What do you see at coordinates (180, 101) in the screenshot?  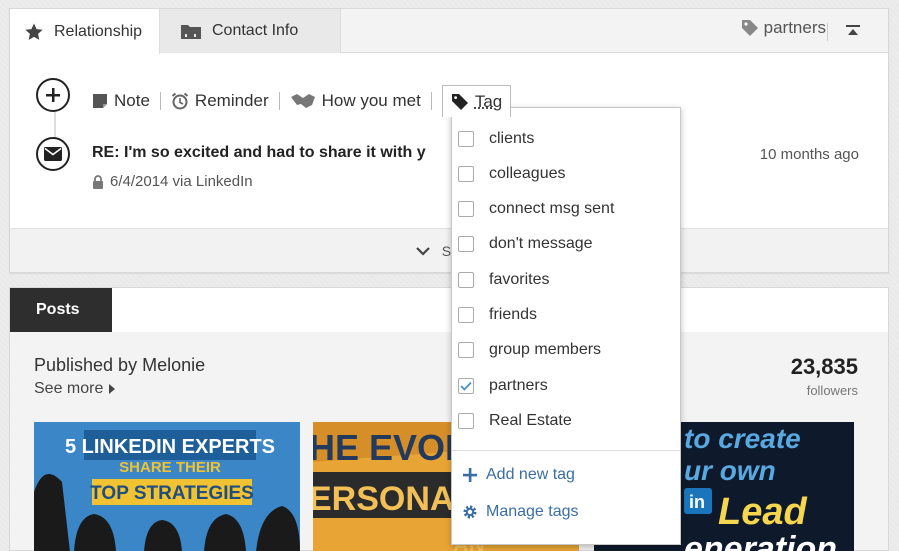 I see `alarm-clock-icon` at bounding box center [180, 101].